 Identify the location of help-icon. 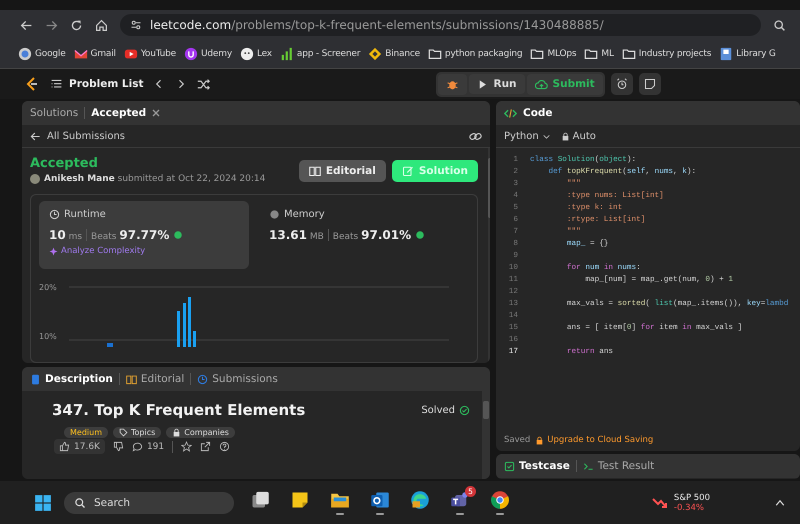
(224, 446).